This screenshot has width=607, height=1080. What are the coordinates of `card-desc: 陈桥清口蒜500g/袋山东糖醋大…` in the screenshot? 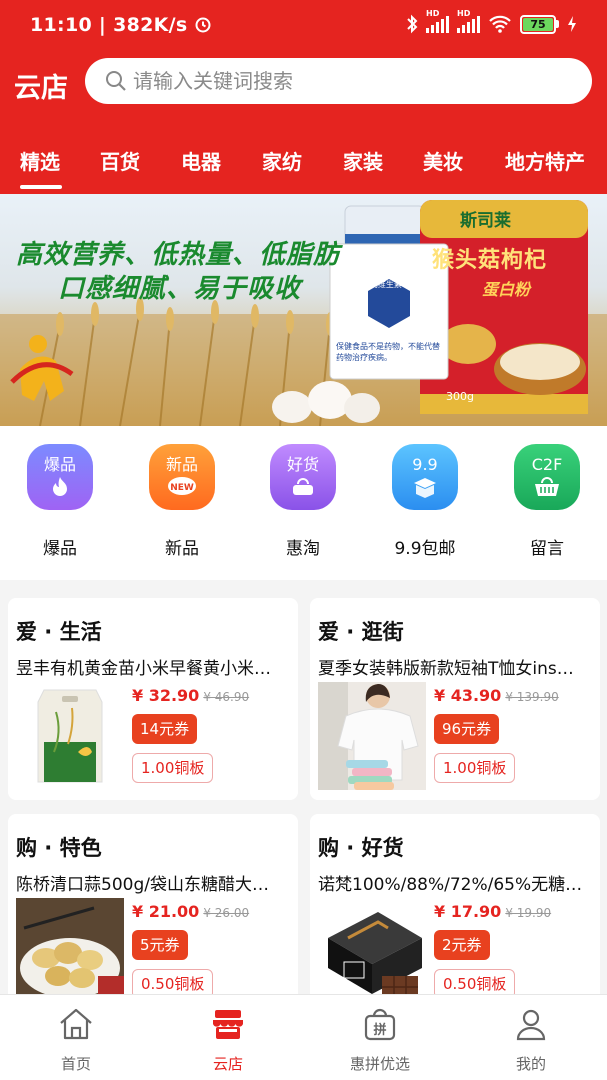 It's located at (157, 882).